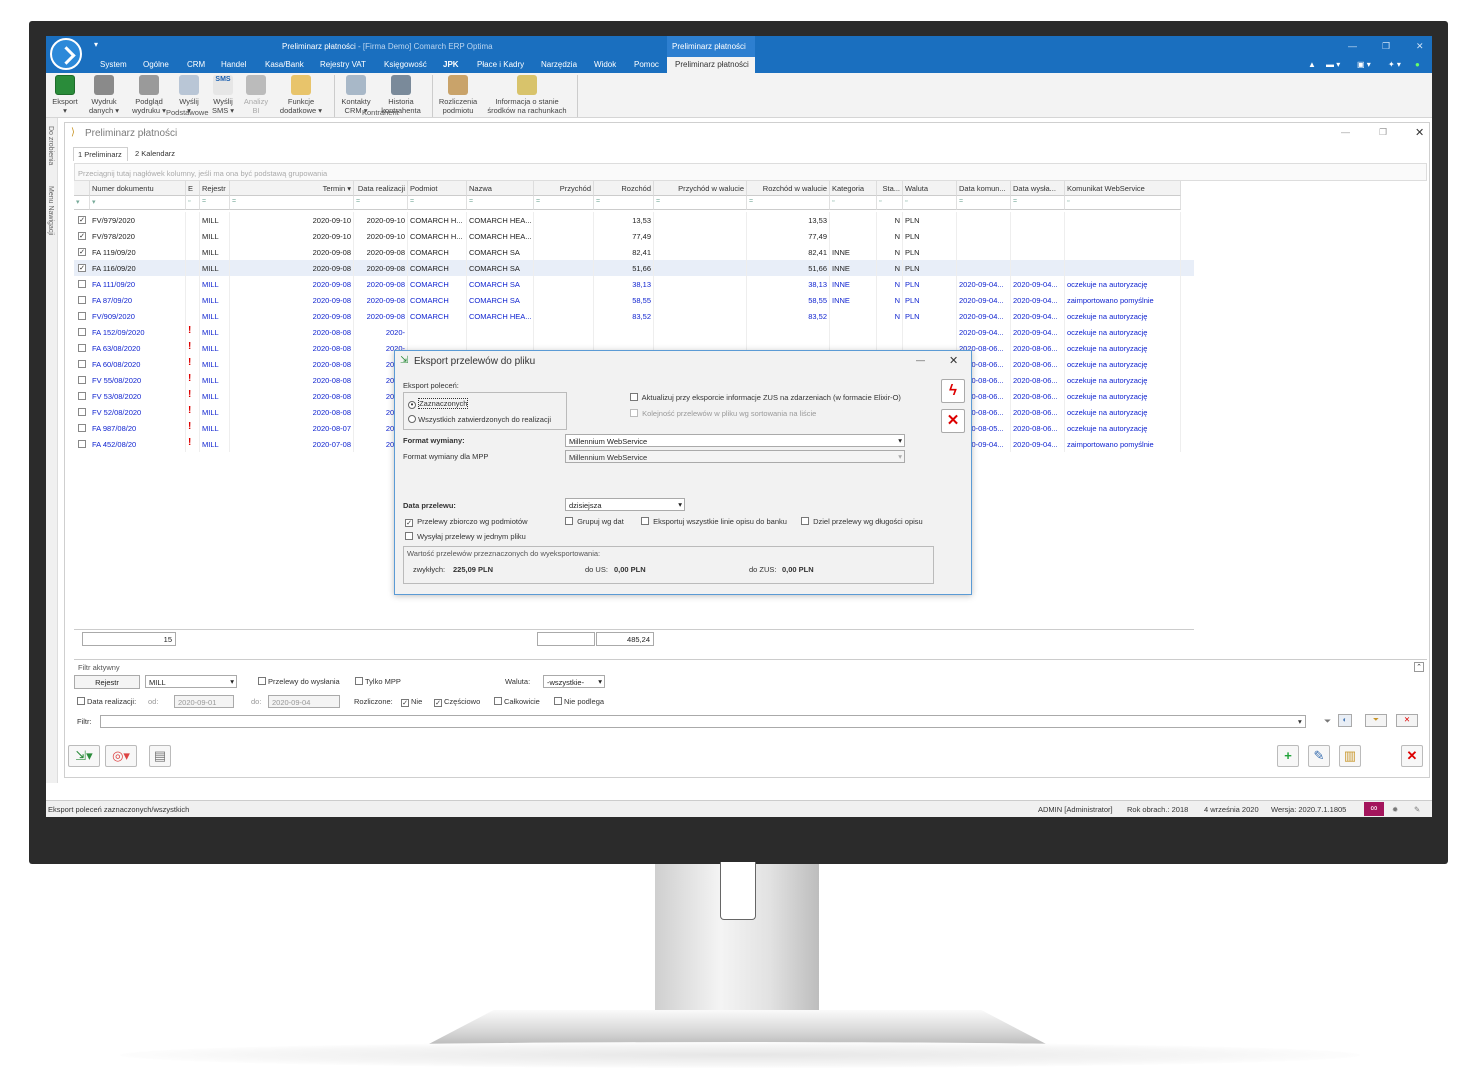  What do you see at coordinates (1300, 721) in the screenshot?
I see `chevron-down-icon: ▾` at bounding box center [1300, 721].